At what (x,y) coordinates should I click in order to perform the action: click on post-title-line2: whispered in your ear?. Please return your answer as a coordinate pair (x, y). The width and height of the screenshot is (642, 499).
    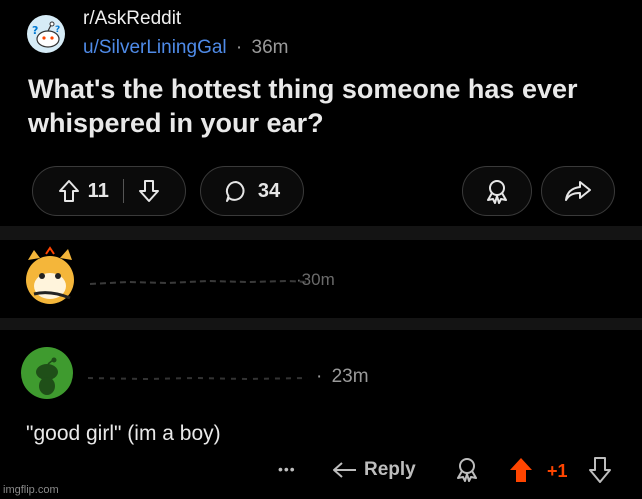
    Looking at the image, I should click on (176, 123).